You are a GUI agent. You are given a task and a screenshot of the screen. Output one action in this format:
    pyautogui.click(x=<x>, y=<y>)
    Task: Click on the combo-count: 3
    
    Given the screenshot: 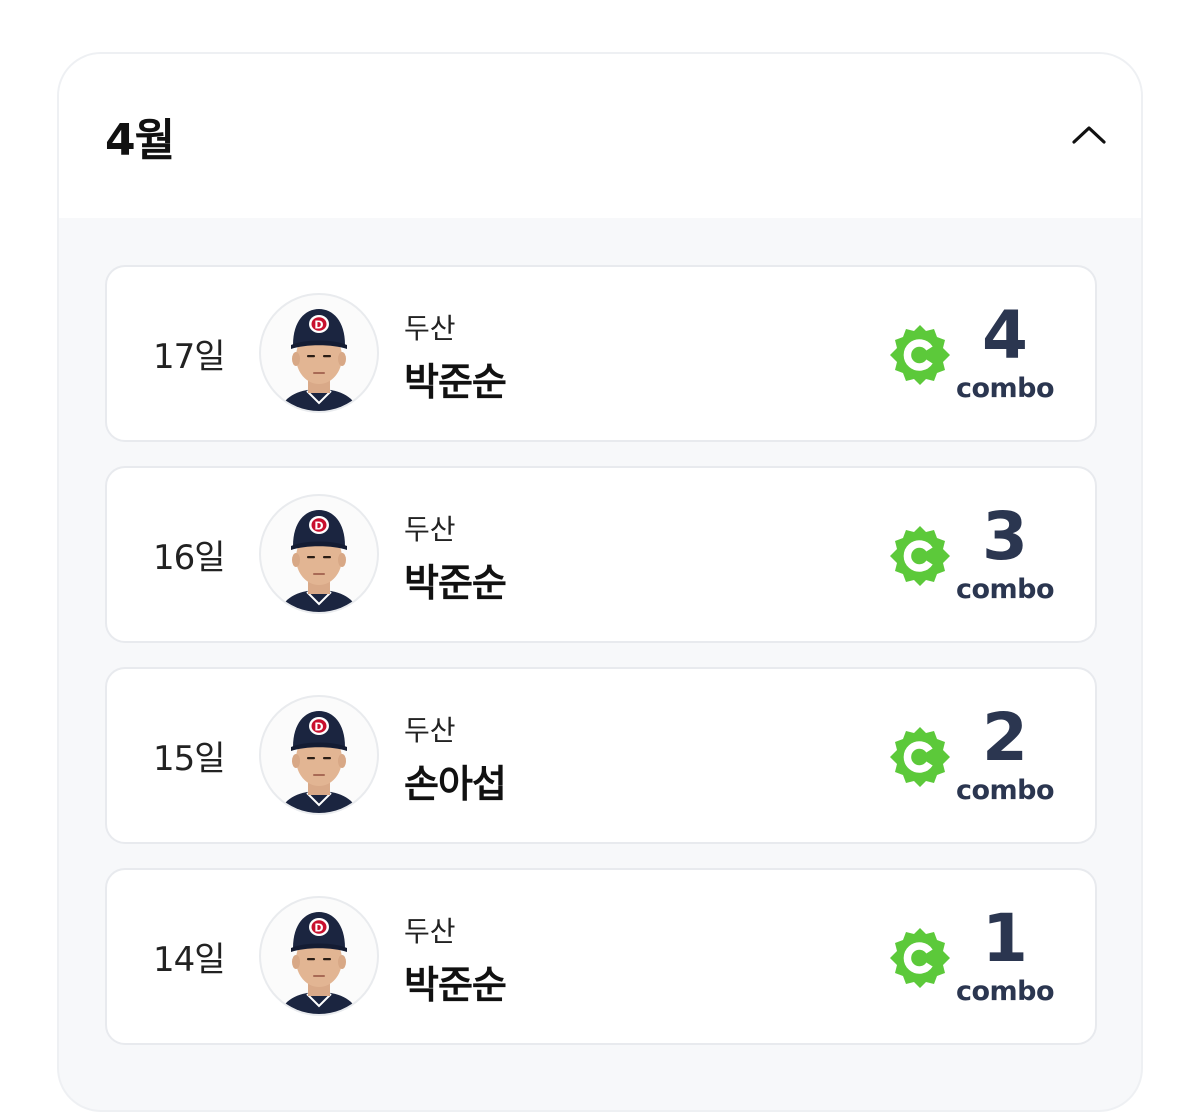 What is the action you would take?
    pyautogui.click(x=1005, y=536)
    